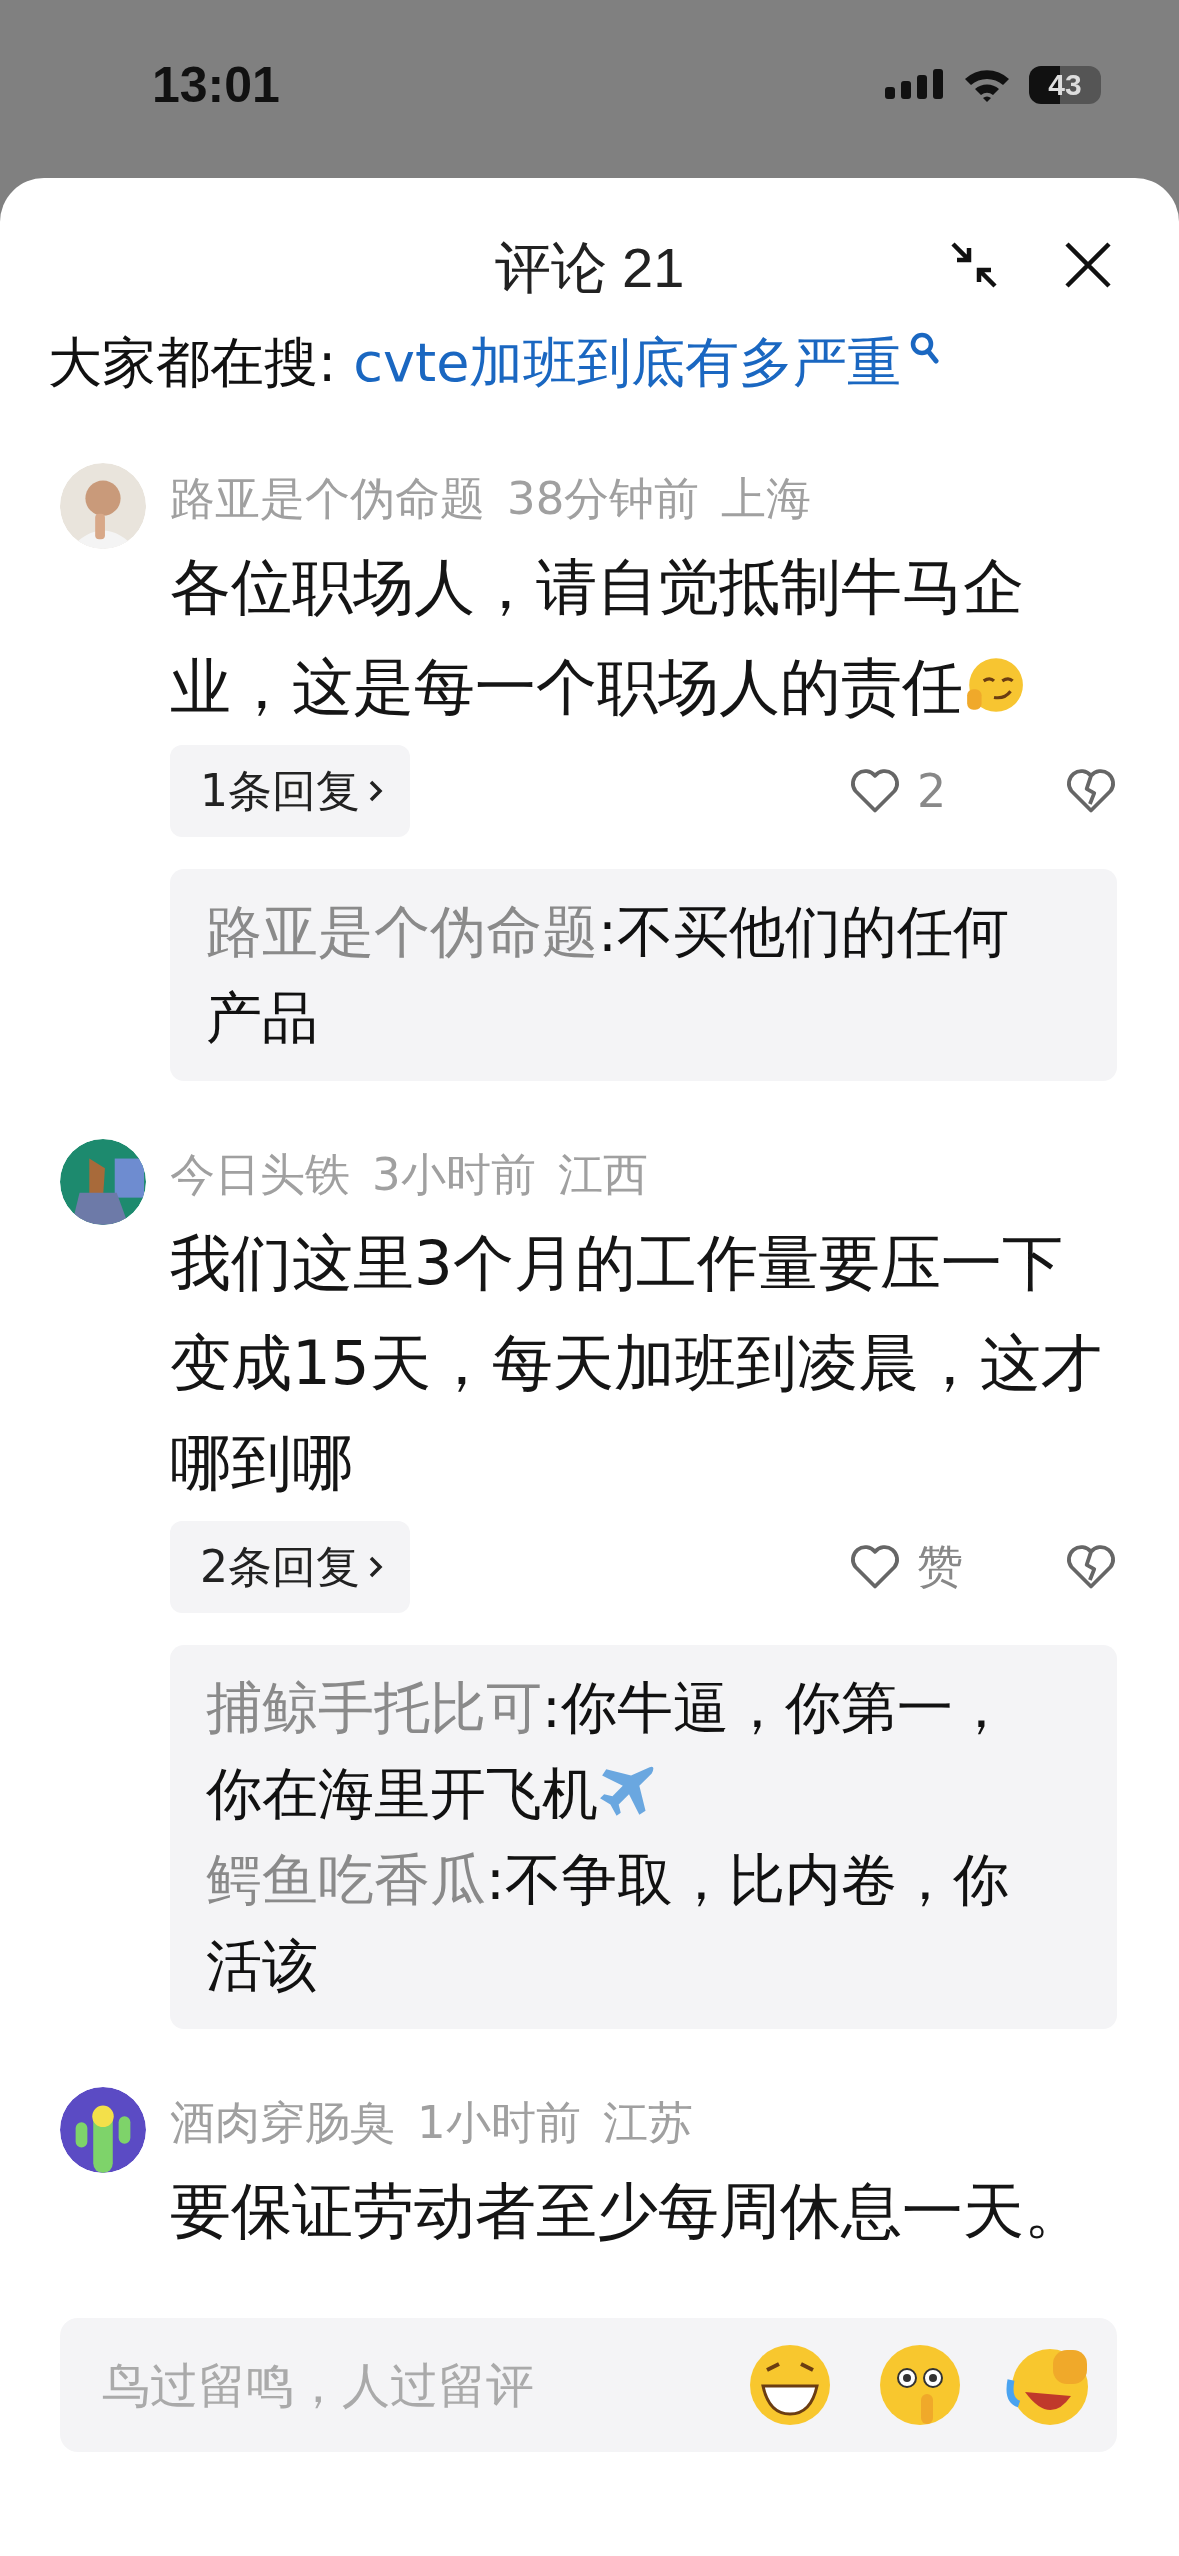  I want to click on comment-location: 江苏, so click(647, 2123).